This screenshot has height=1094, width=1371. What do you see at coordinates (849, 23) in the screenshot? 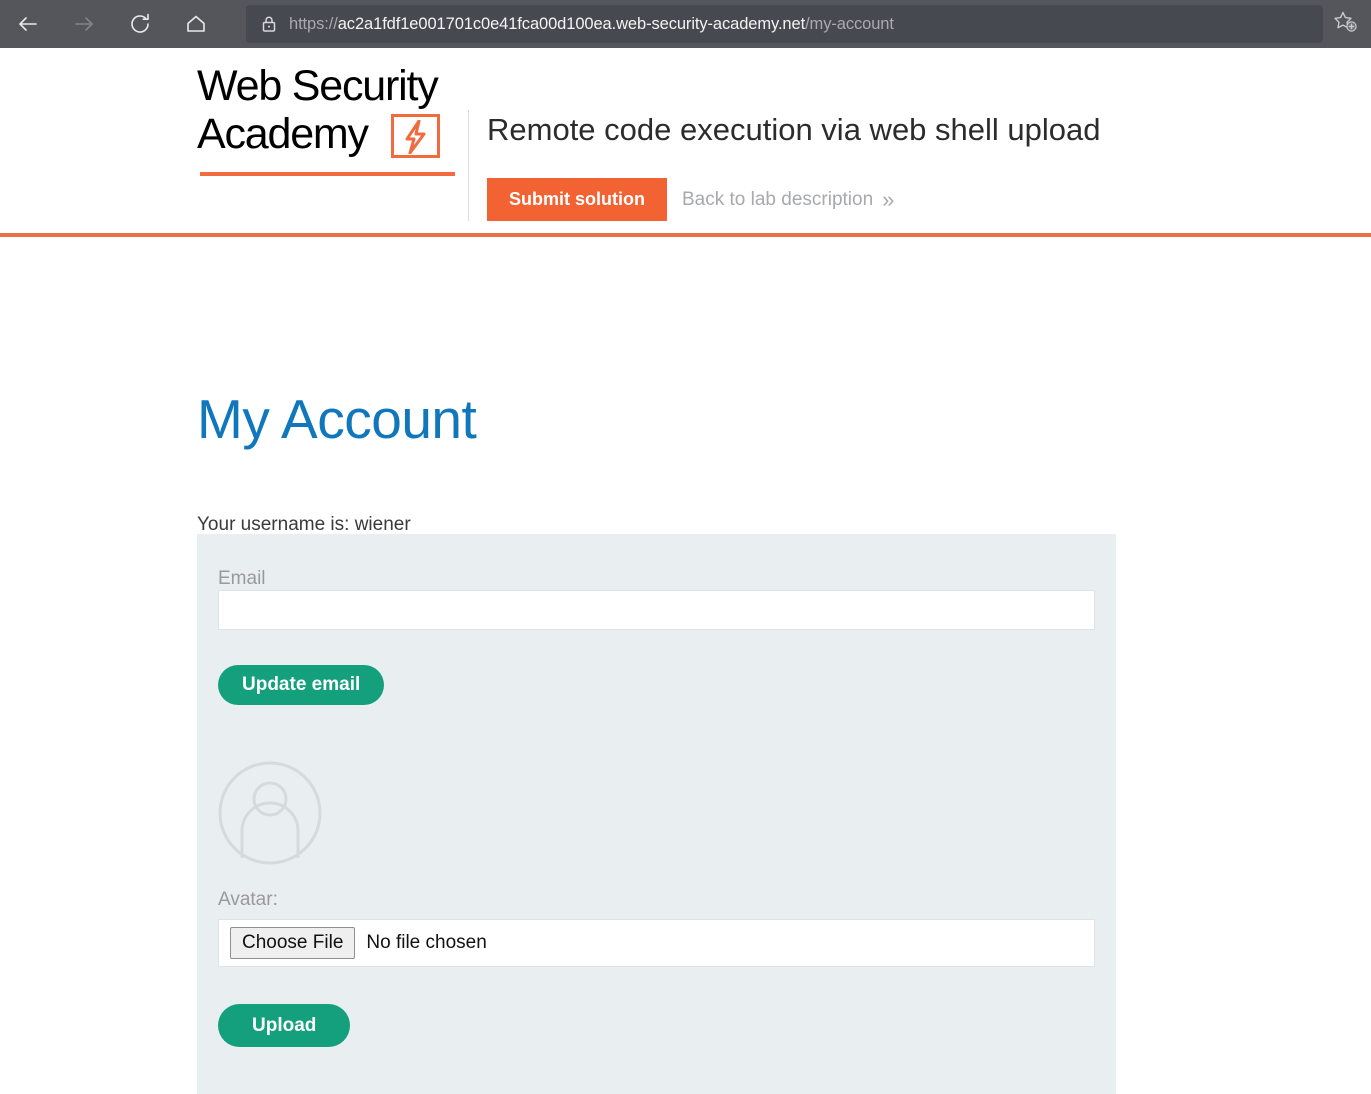
I see `url-path: /my-account` at bounding box center [849, 23].